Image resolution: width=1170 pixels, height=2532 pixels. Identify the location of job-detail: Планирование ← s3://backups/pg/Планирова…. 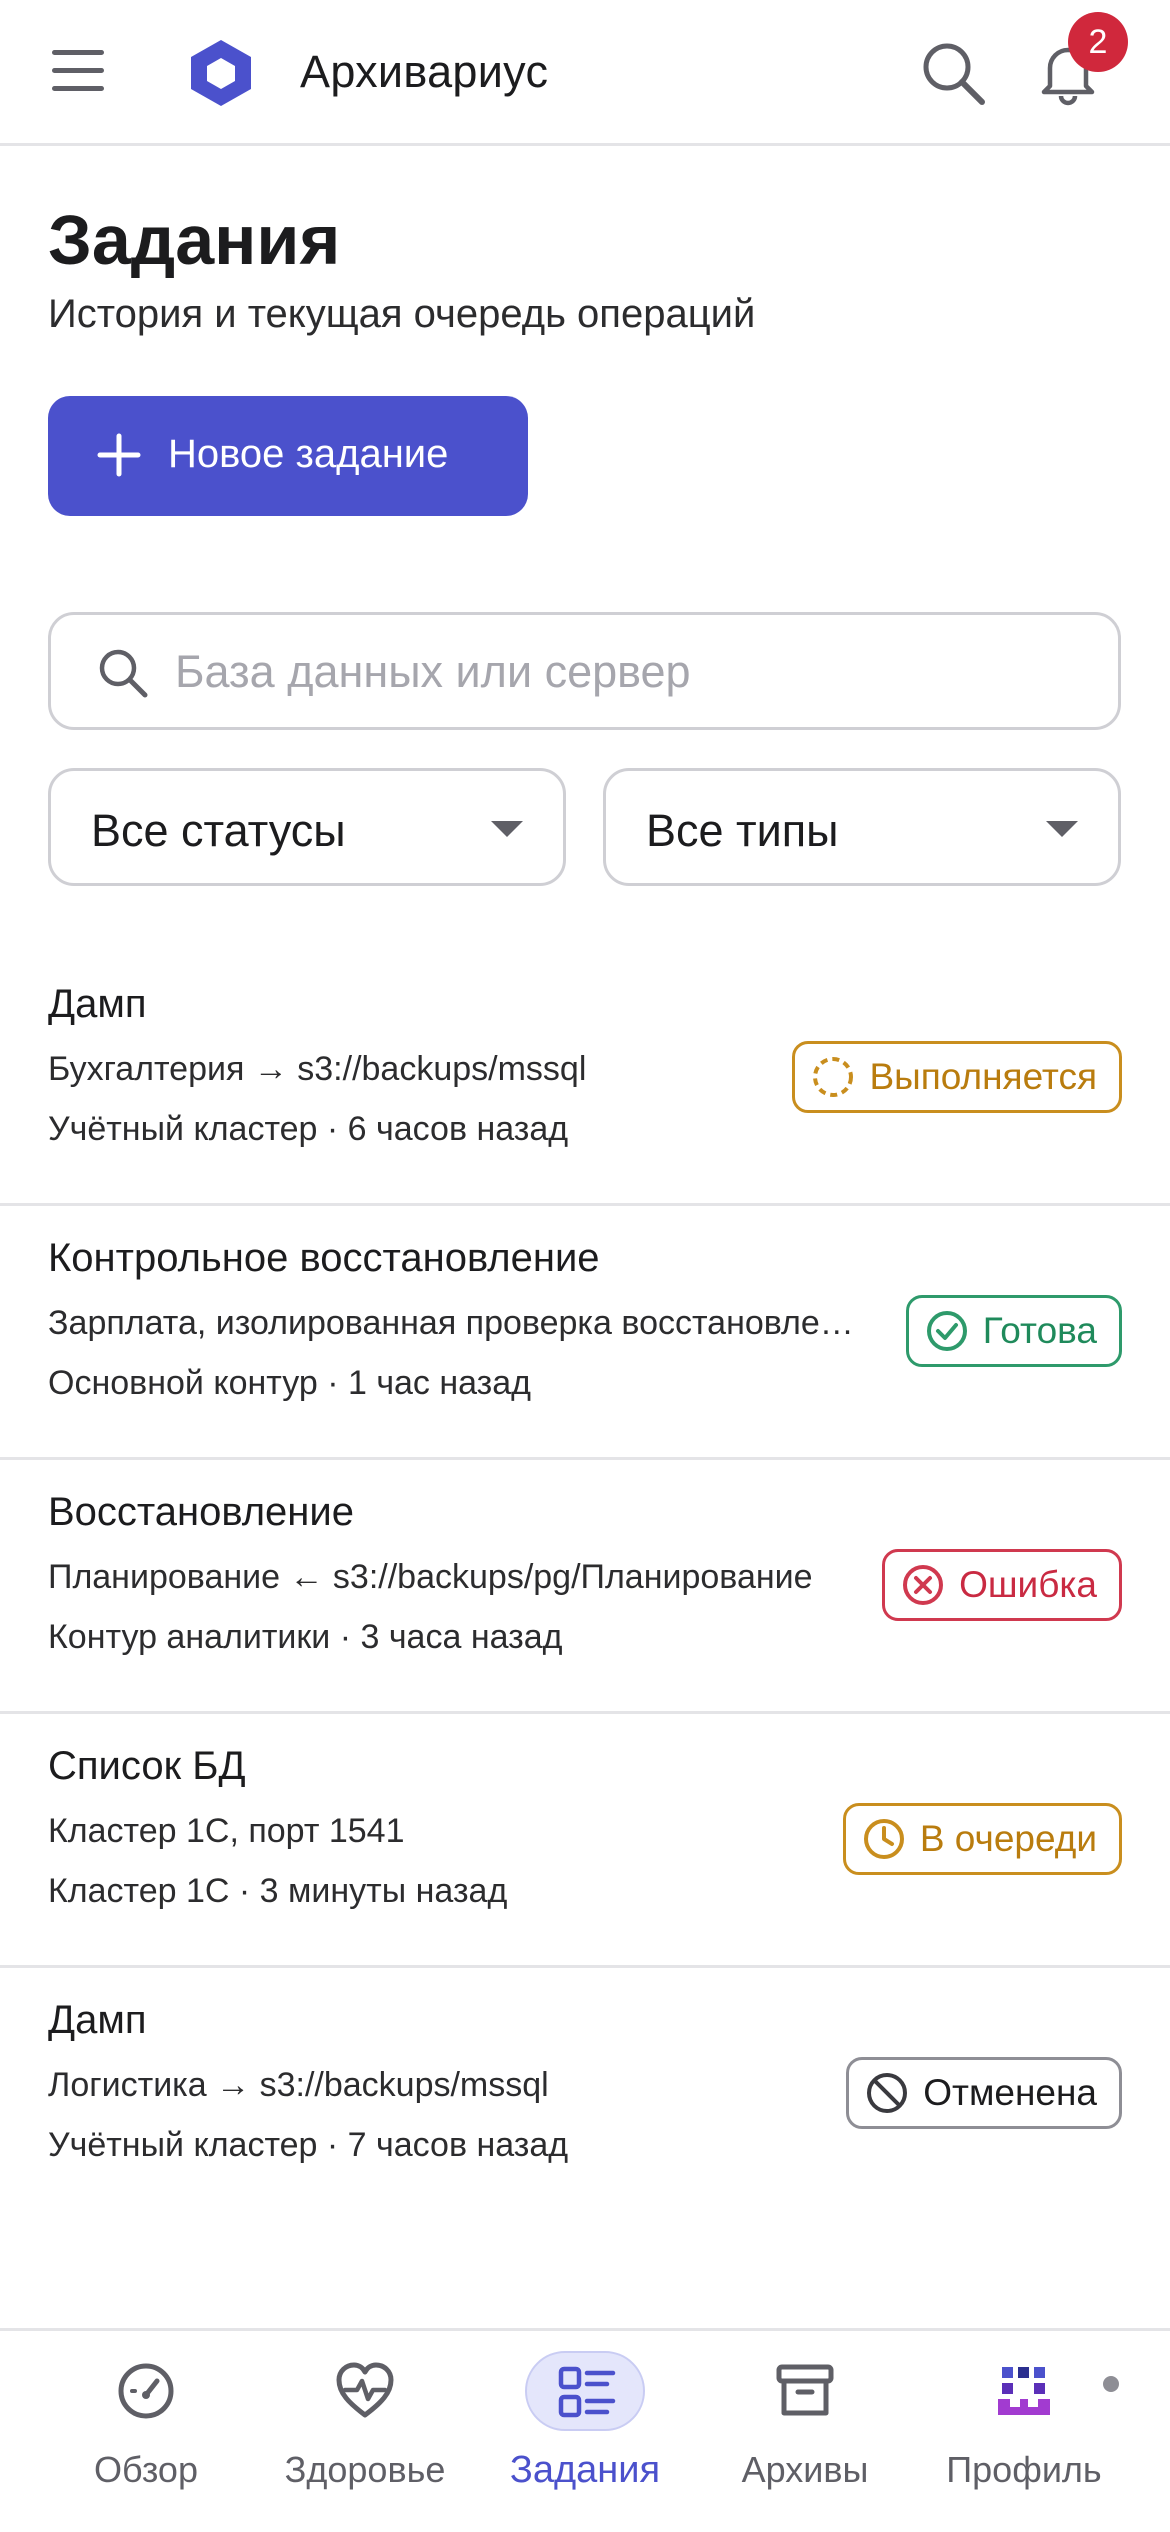
(430, 1577).